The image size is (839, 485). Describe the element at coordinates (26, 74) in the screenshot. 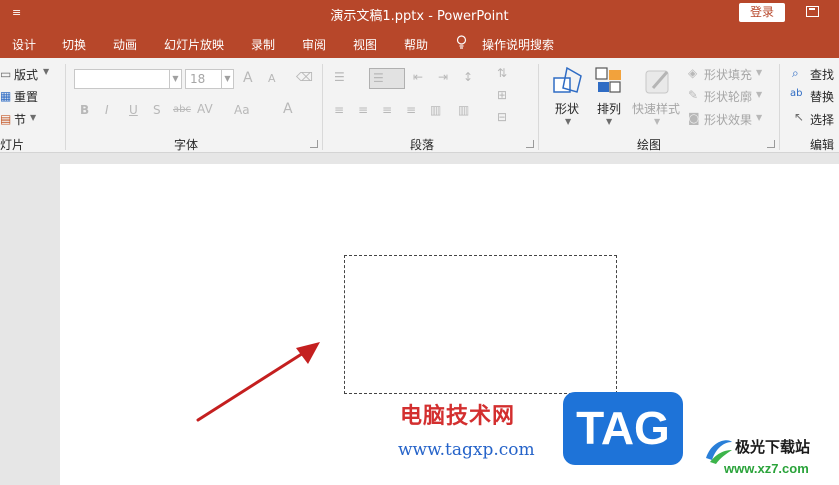

I see `layout-button: 版式` at that location.